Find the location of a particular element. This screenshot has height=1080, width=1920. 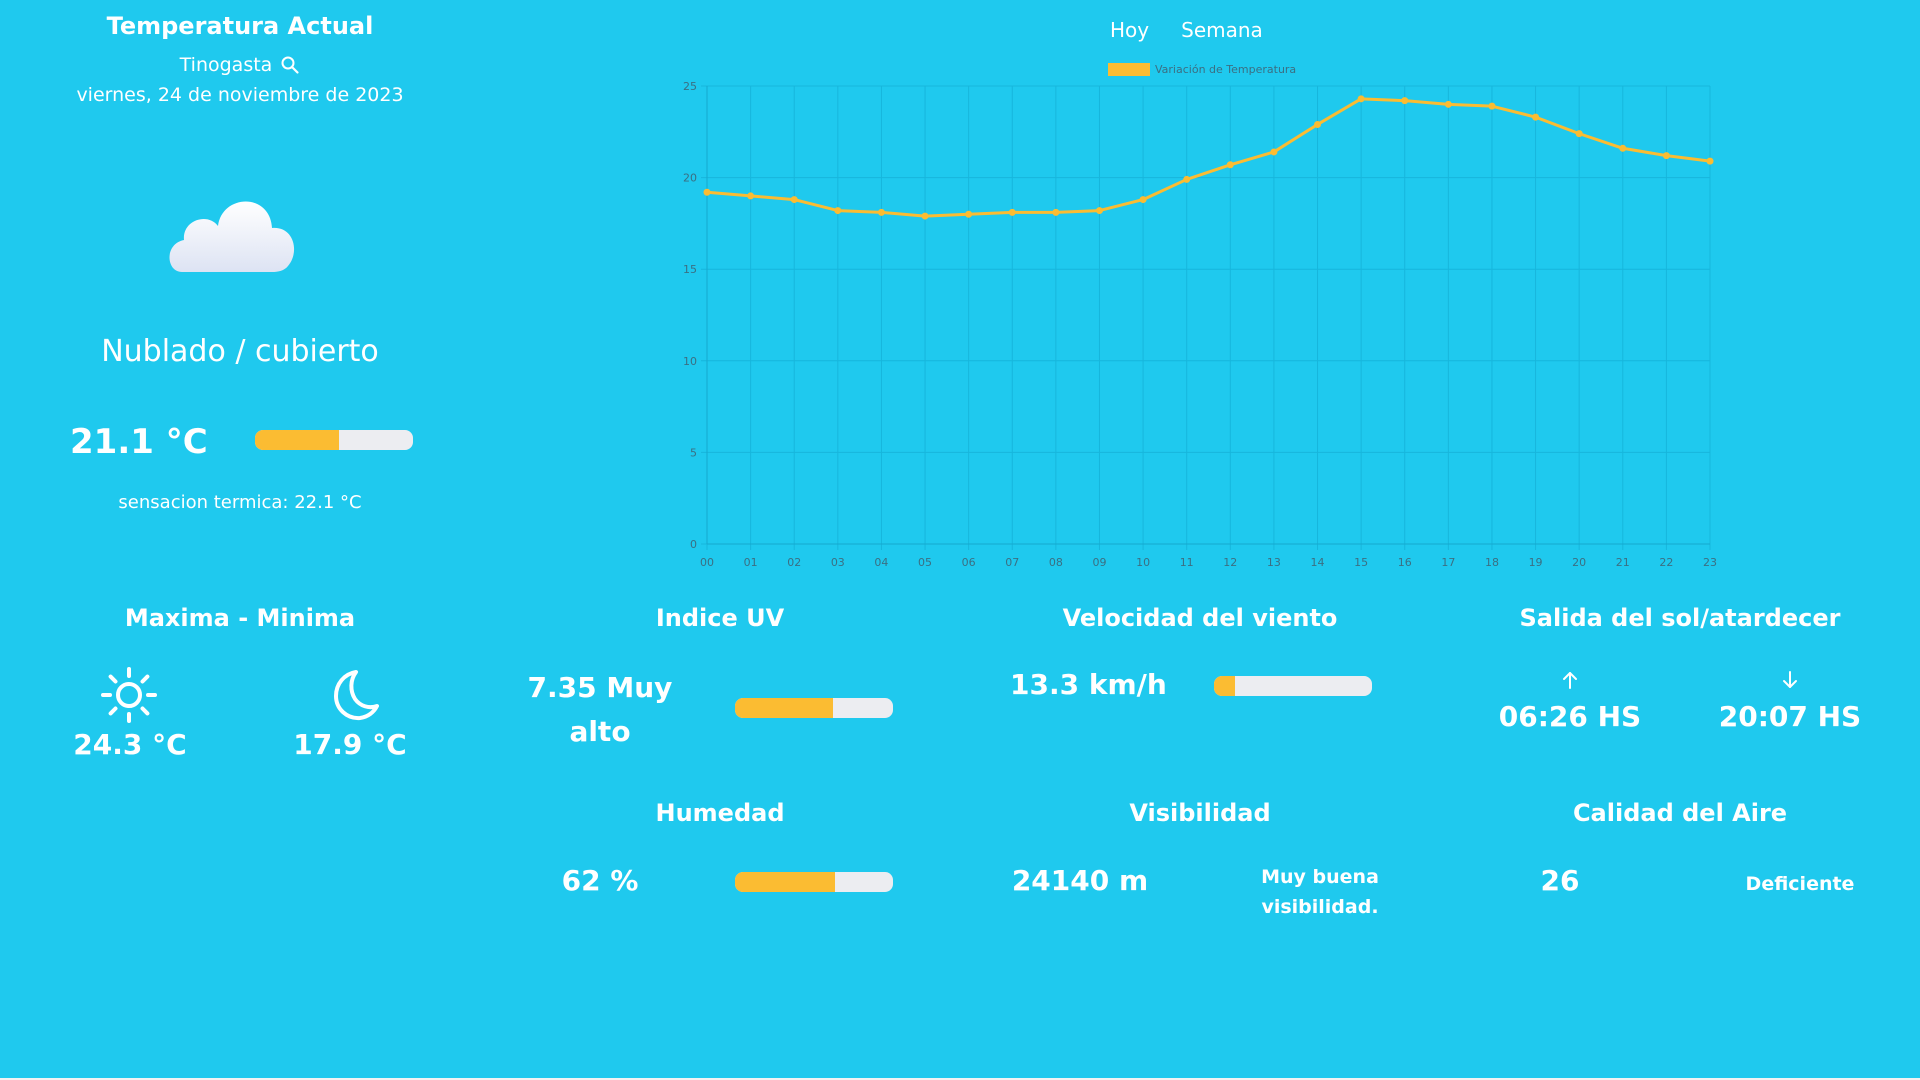

search-icon is located at coordinates (290, 65).